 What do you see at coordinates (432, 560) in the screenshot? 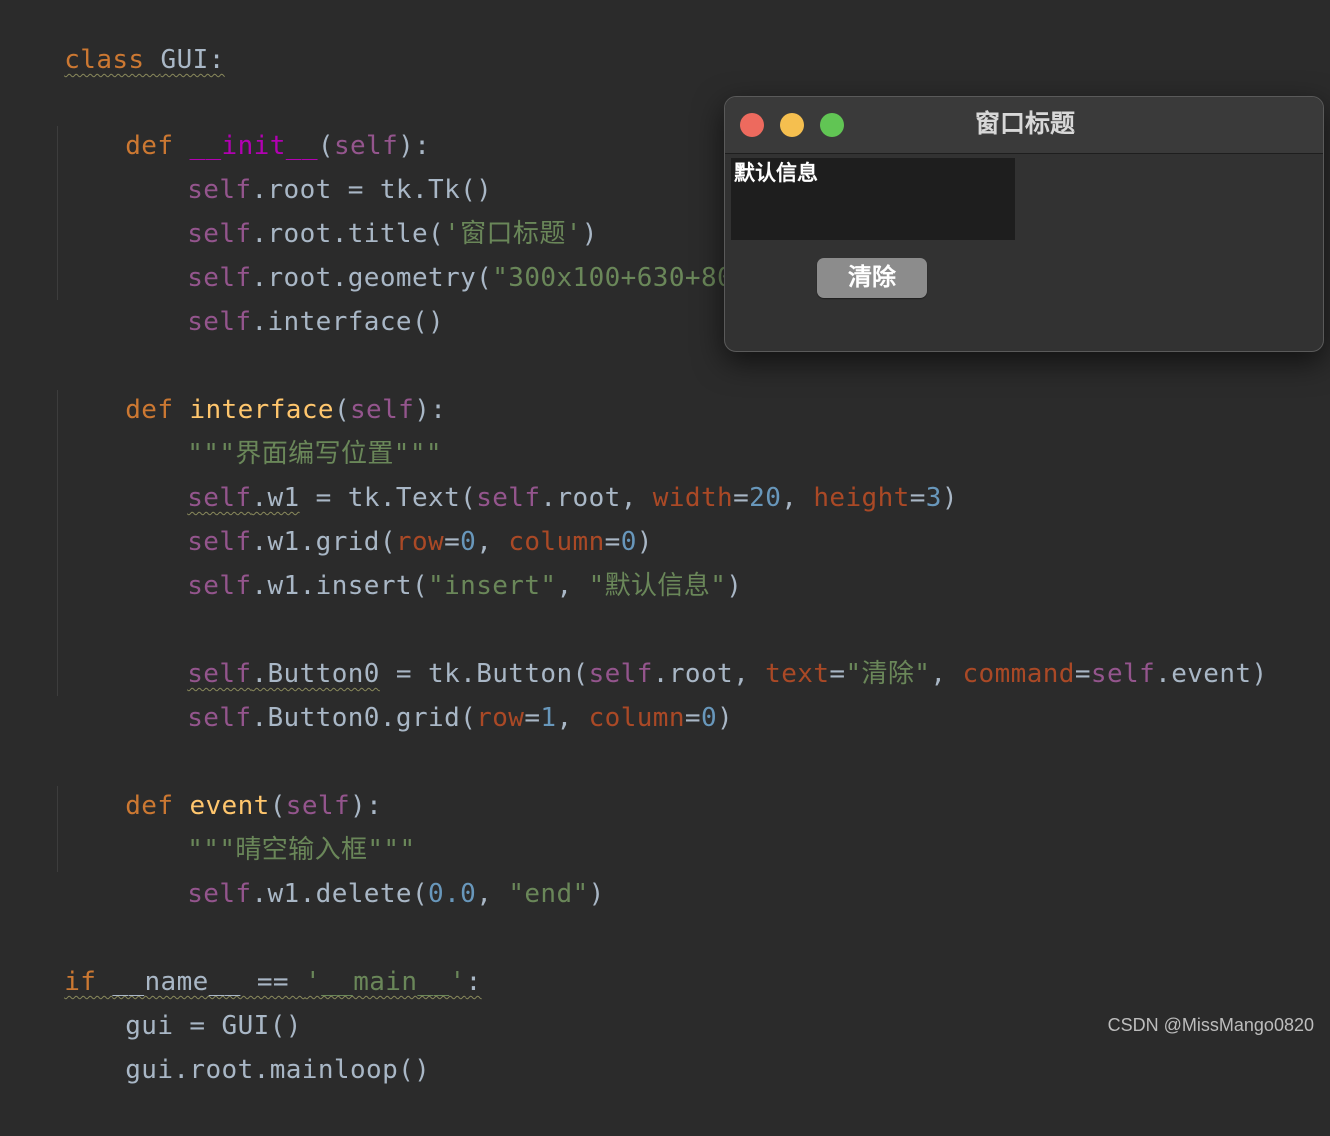
I see `code-line: self.w1.insert("insert", "默认信息")` at bounding box center [432, 560].